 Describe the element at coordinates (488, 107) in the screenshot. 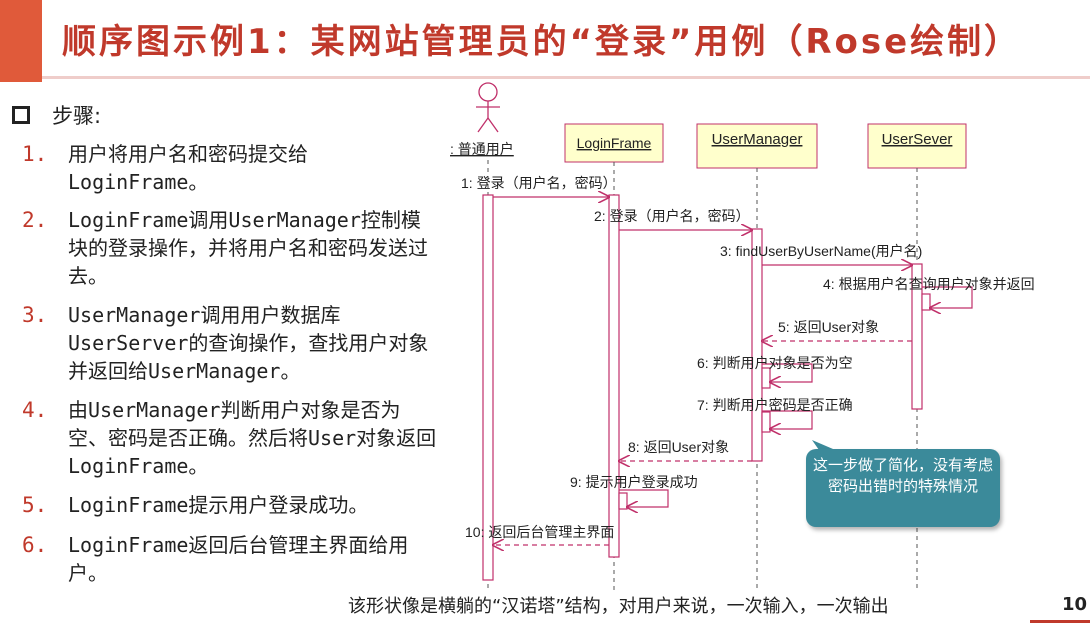

I see `actor-stick-figure-icon` at that location.